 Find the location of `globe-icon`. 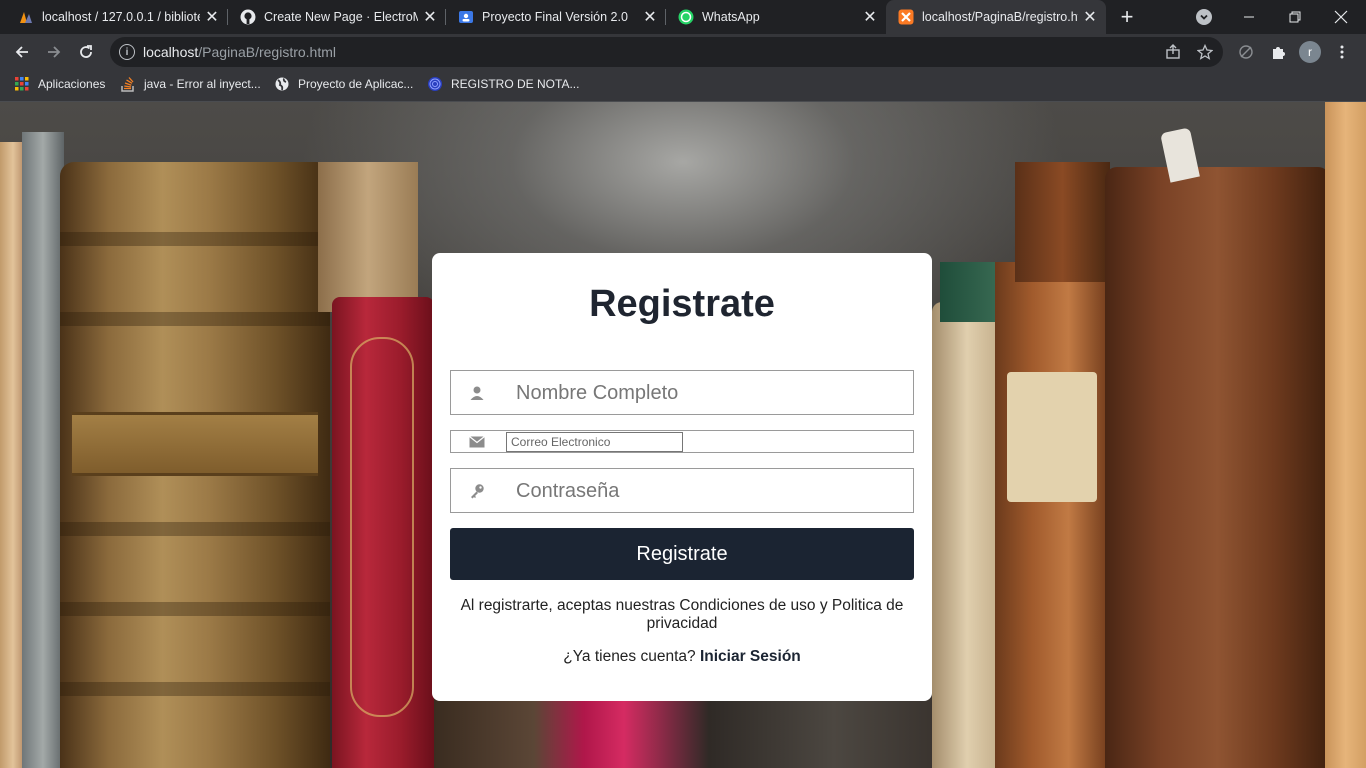

globe-icon is located at coordinates (282, 84).